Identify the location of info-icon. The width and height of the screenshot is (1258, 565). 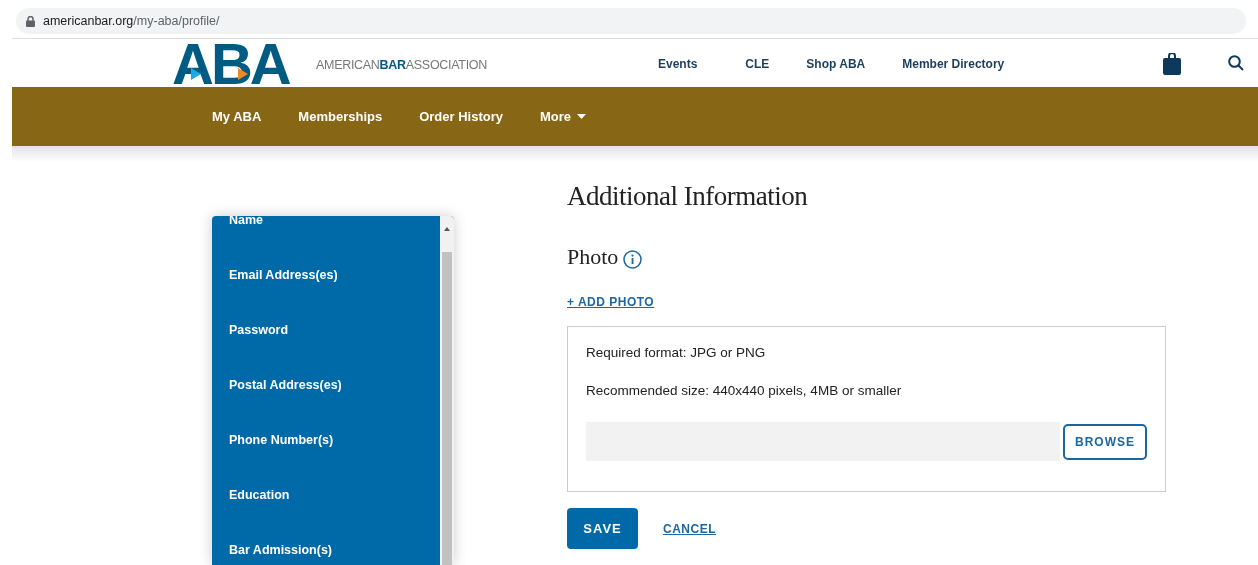
(633, 260).